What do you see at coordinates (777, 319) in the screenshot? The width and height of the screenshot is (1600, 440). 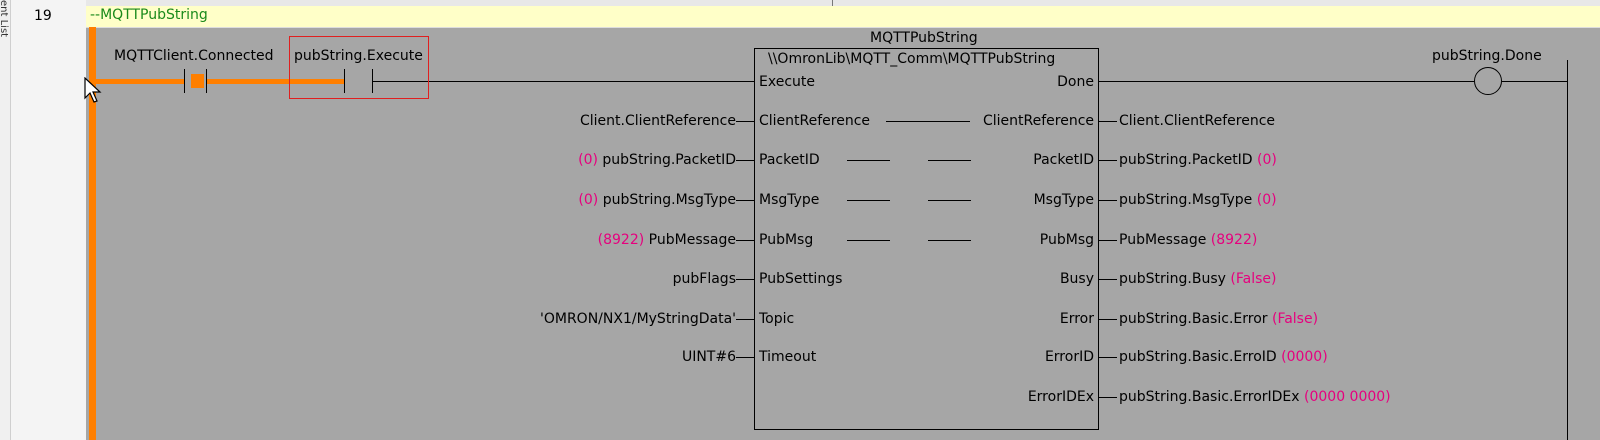 I see `fb-input-pin: Topic` at bounding box center [777, 319].